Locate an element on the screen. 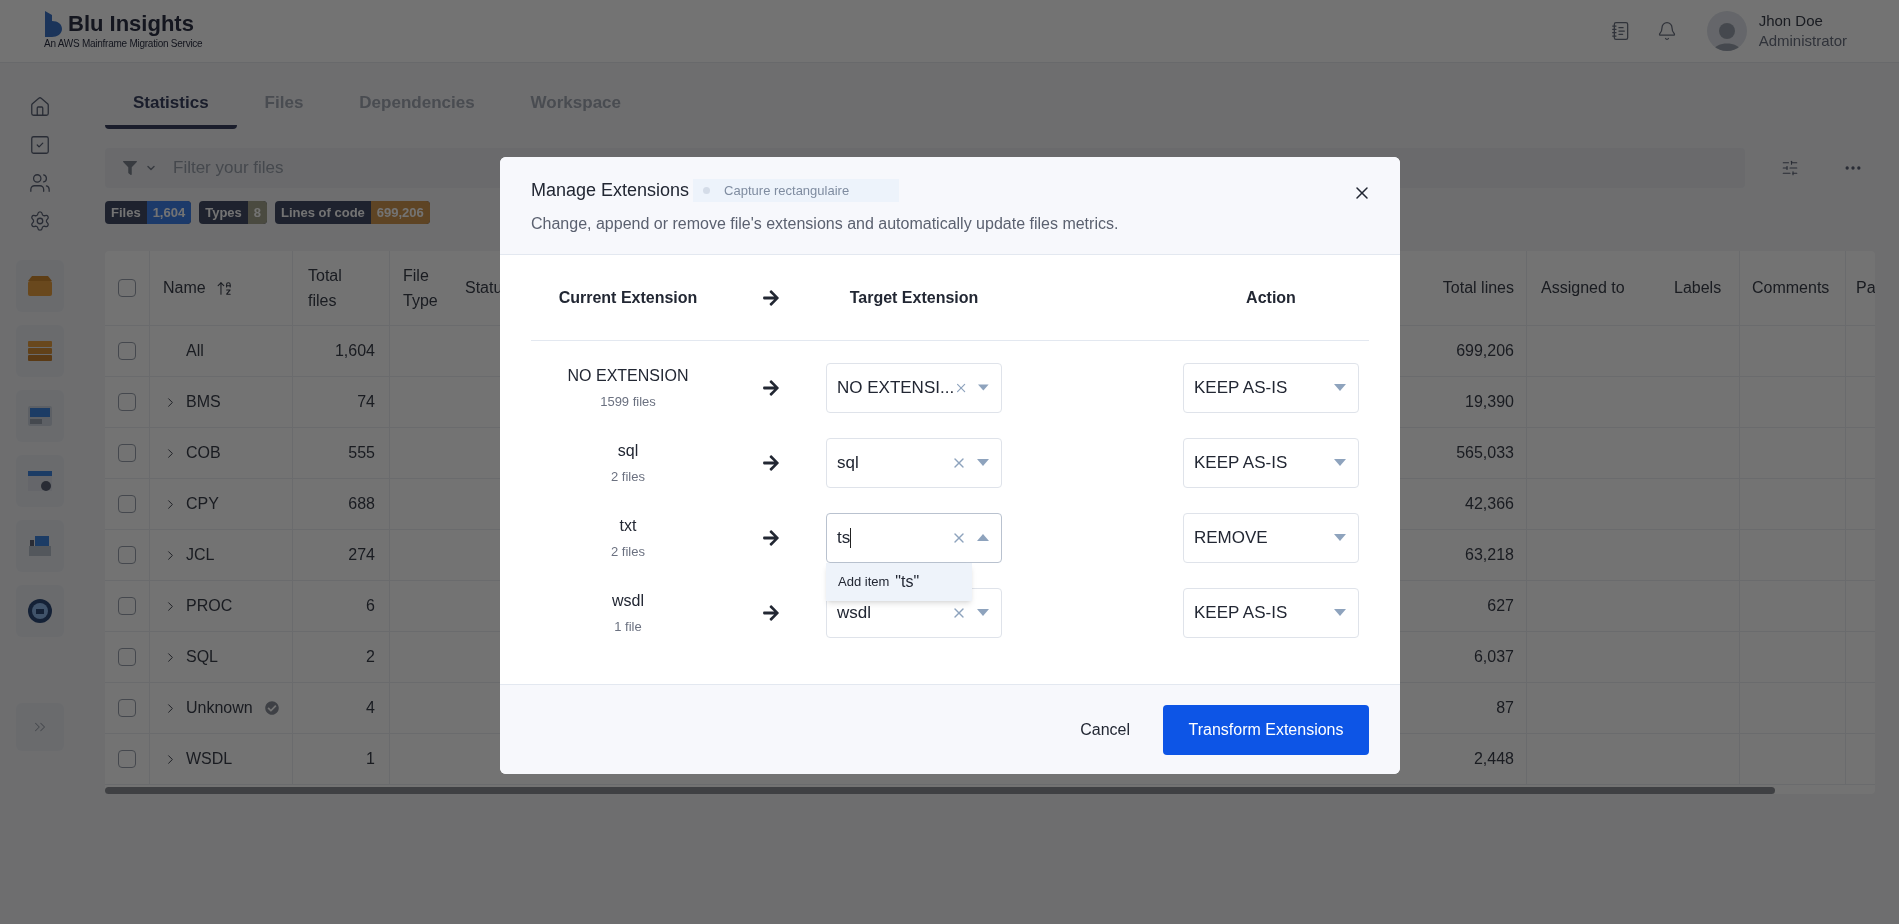  capture-label: Capture rectangulaire is located at coordinates (796, 190).